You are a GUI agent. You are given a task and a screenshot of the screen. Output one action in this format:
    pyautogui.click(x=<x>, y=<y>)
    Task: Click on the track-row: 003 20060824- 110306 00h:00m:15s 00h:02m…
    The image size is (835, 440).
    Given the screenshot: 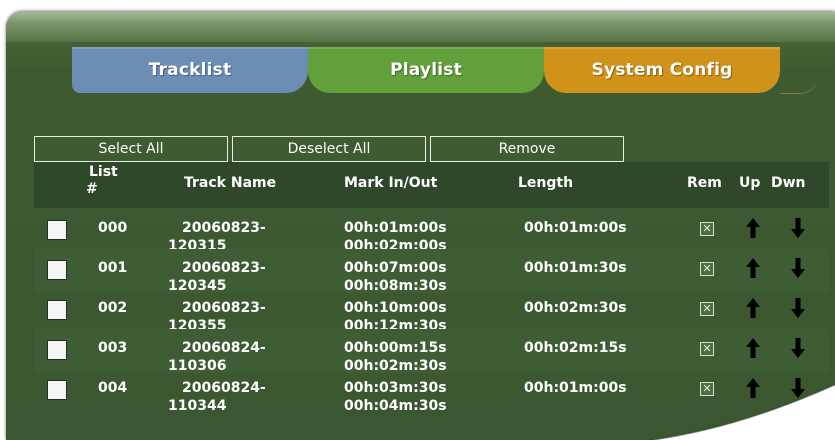 What is the action you would take?
    pyautogui.click(x=431, y=351)
    